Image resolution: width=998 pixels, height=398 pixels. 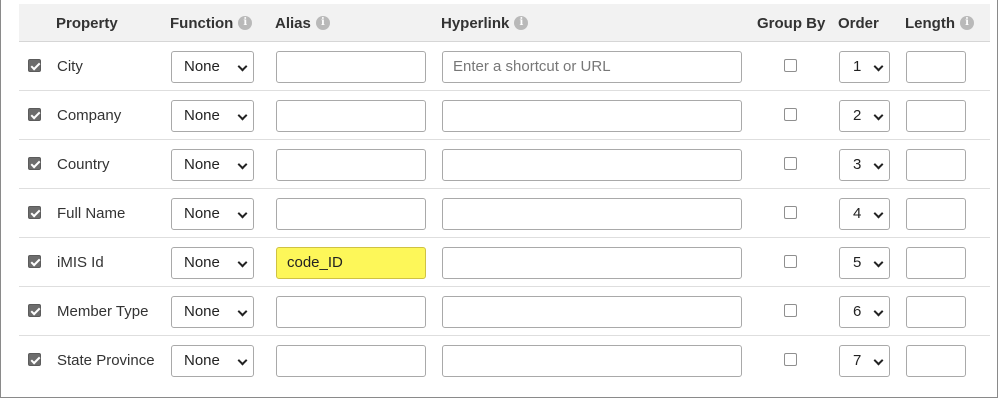 What do you see at coordinates (592, 67) in the screenshot?
I see `hyperlink-input: Enter a shortcut or URL` at bounding box center [592, 67].